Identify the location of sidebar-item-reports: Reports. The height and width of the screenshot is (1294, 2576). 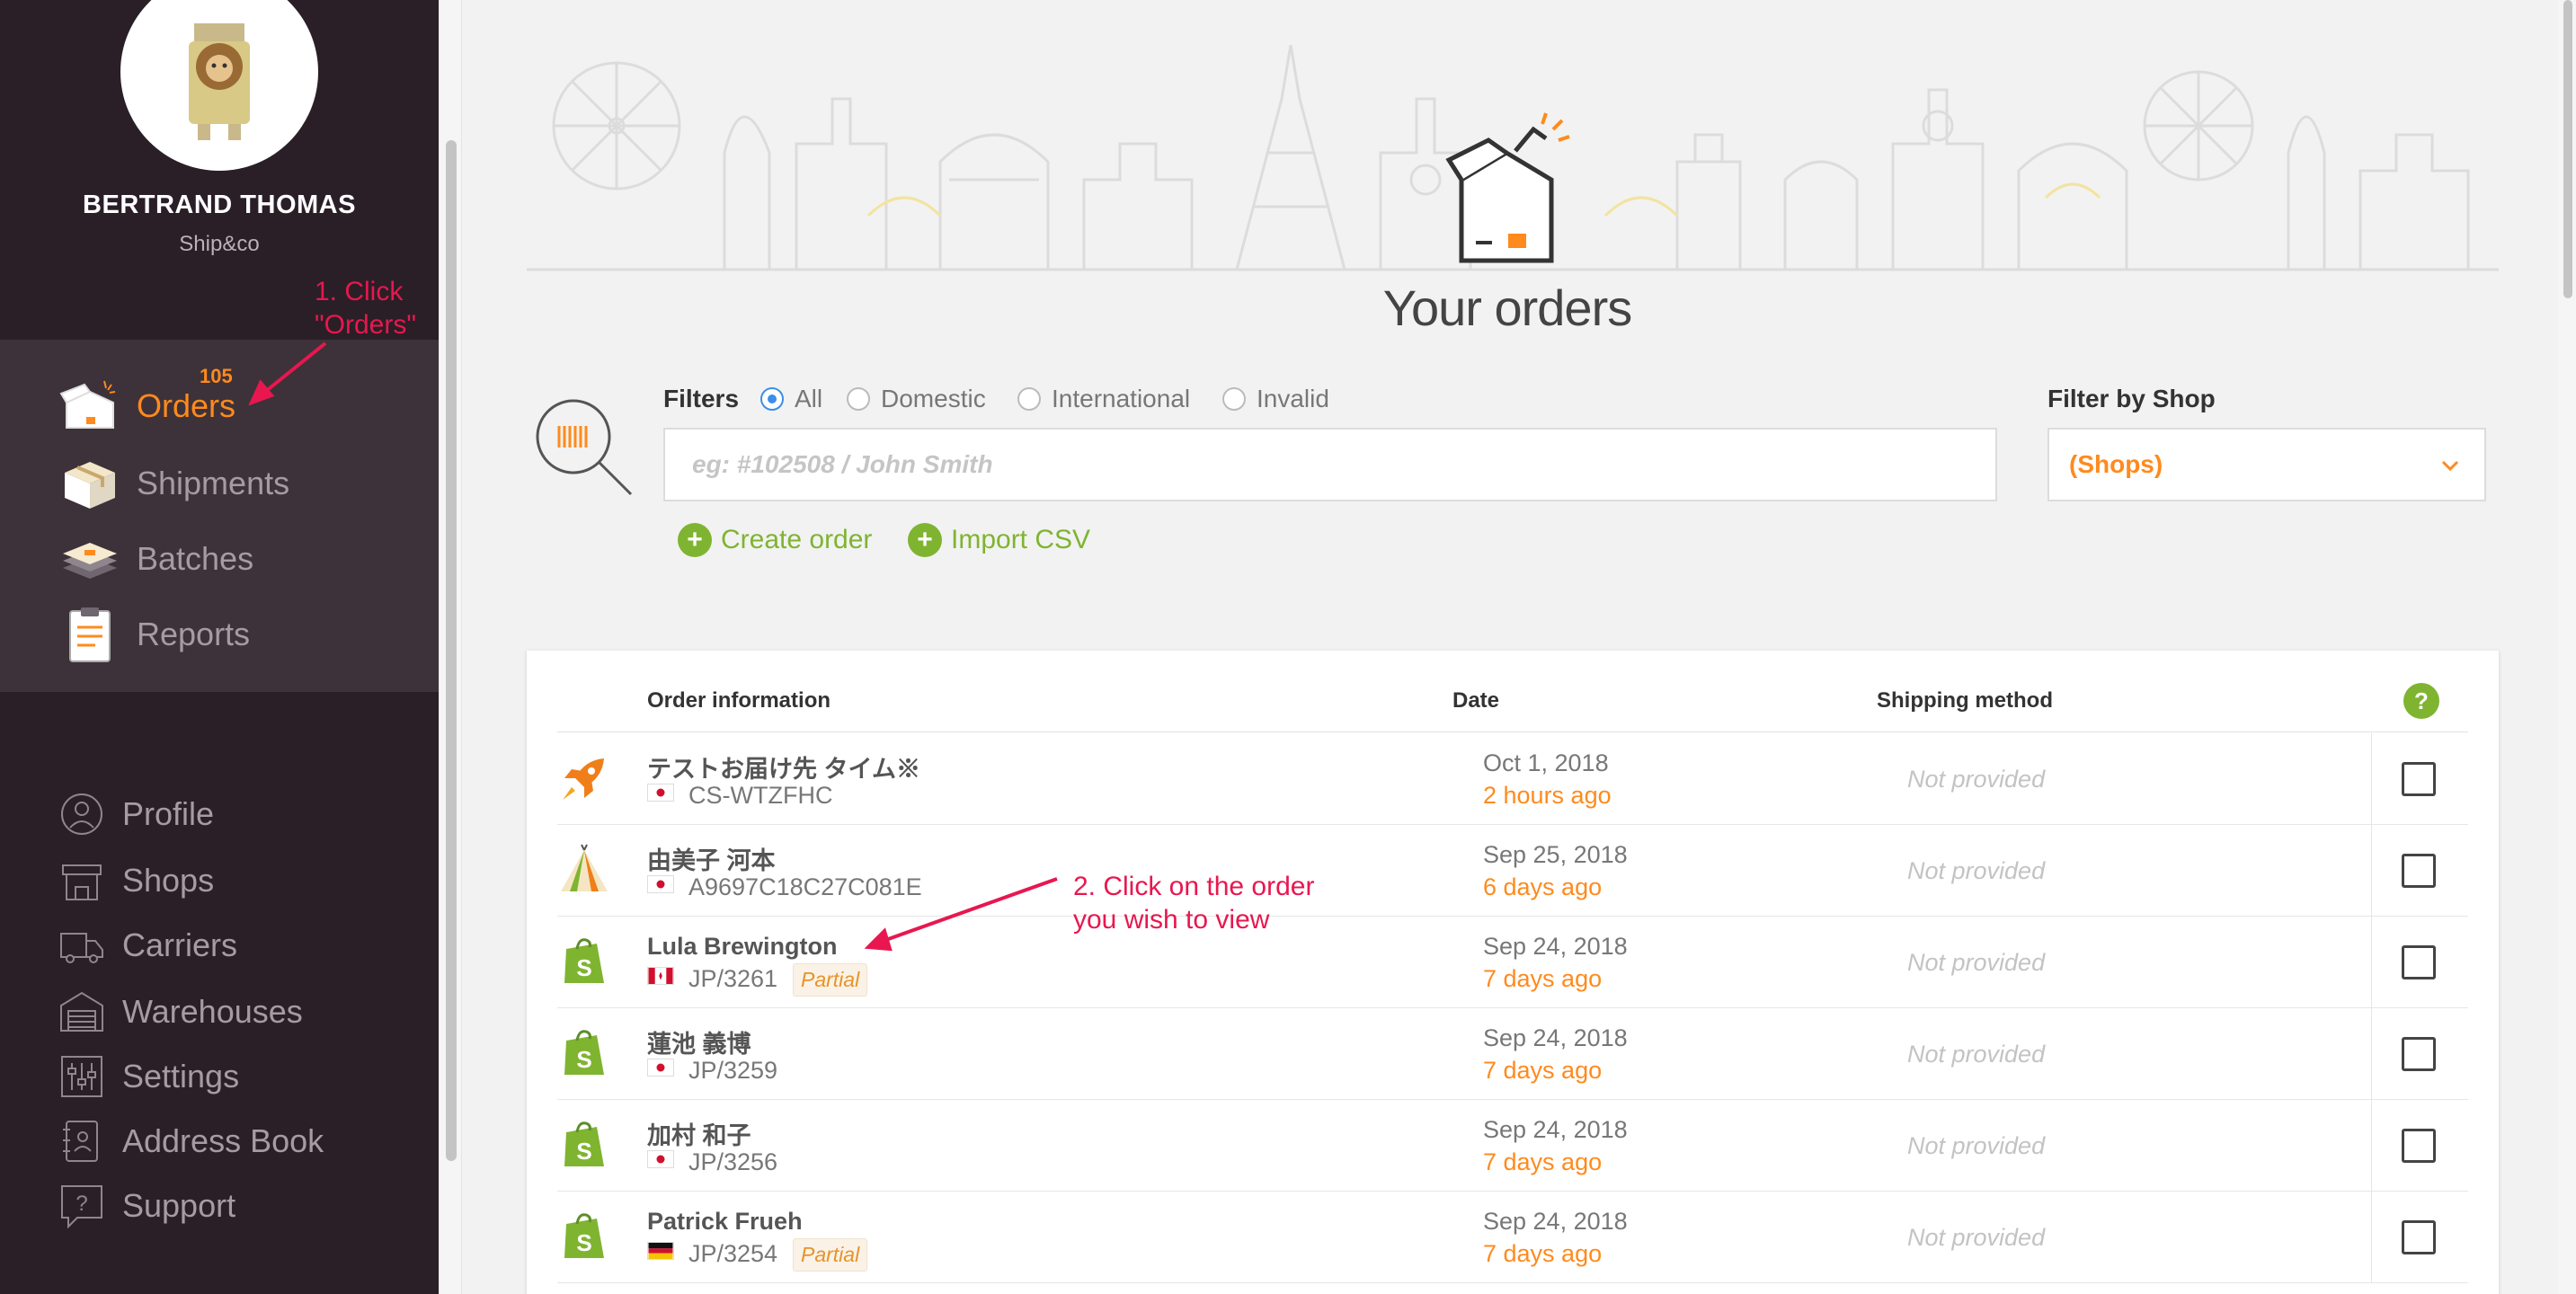
(219, 634).